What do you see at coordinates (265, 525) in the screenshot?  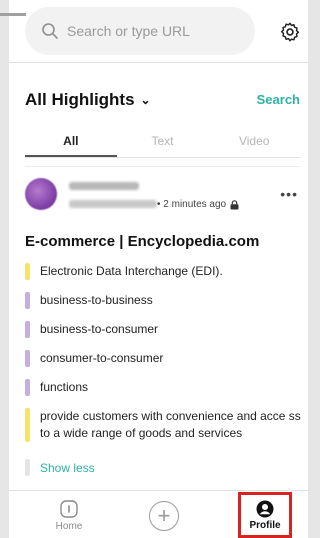 I see `nav-profile-label: Profile` at bounding box center [265, 525].